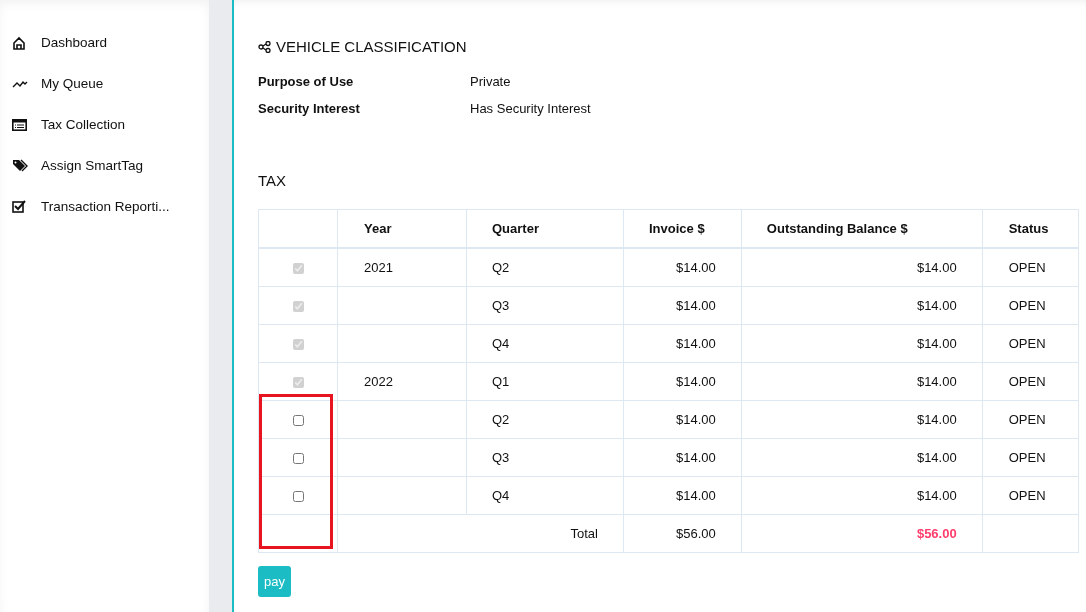 The width and height of the screenshot is (1086, 612). What do you see at coordinates (264, 46) in the screenshot?
I see `share-icon` at bounding box center [264, 46].